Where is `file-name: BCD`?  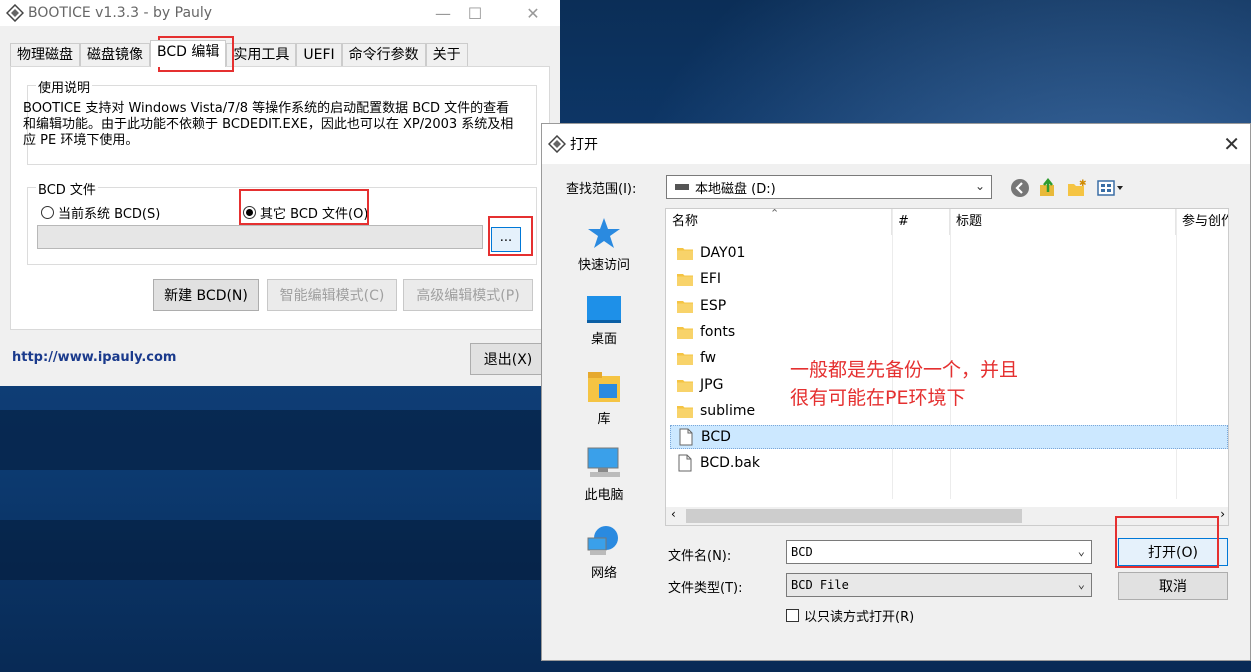 file-name: BCD is located at coordinates (716, 437).